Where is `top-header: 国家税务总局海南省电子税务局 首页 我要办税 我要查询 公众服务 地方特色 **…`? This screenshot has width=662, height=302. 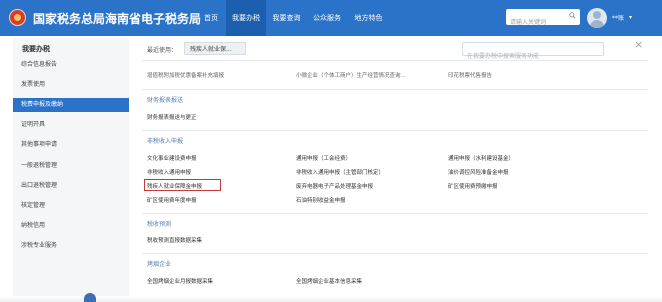
top-header: 国家税务总局海南省电子税务局 首页 我要办税 我要查询 公众服务 地方特色 **… is located at coordinates (331, 18).